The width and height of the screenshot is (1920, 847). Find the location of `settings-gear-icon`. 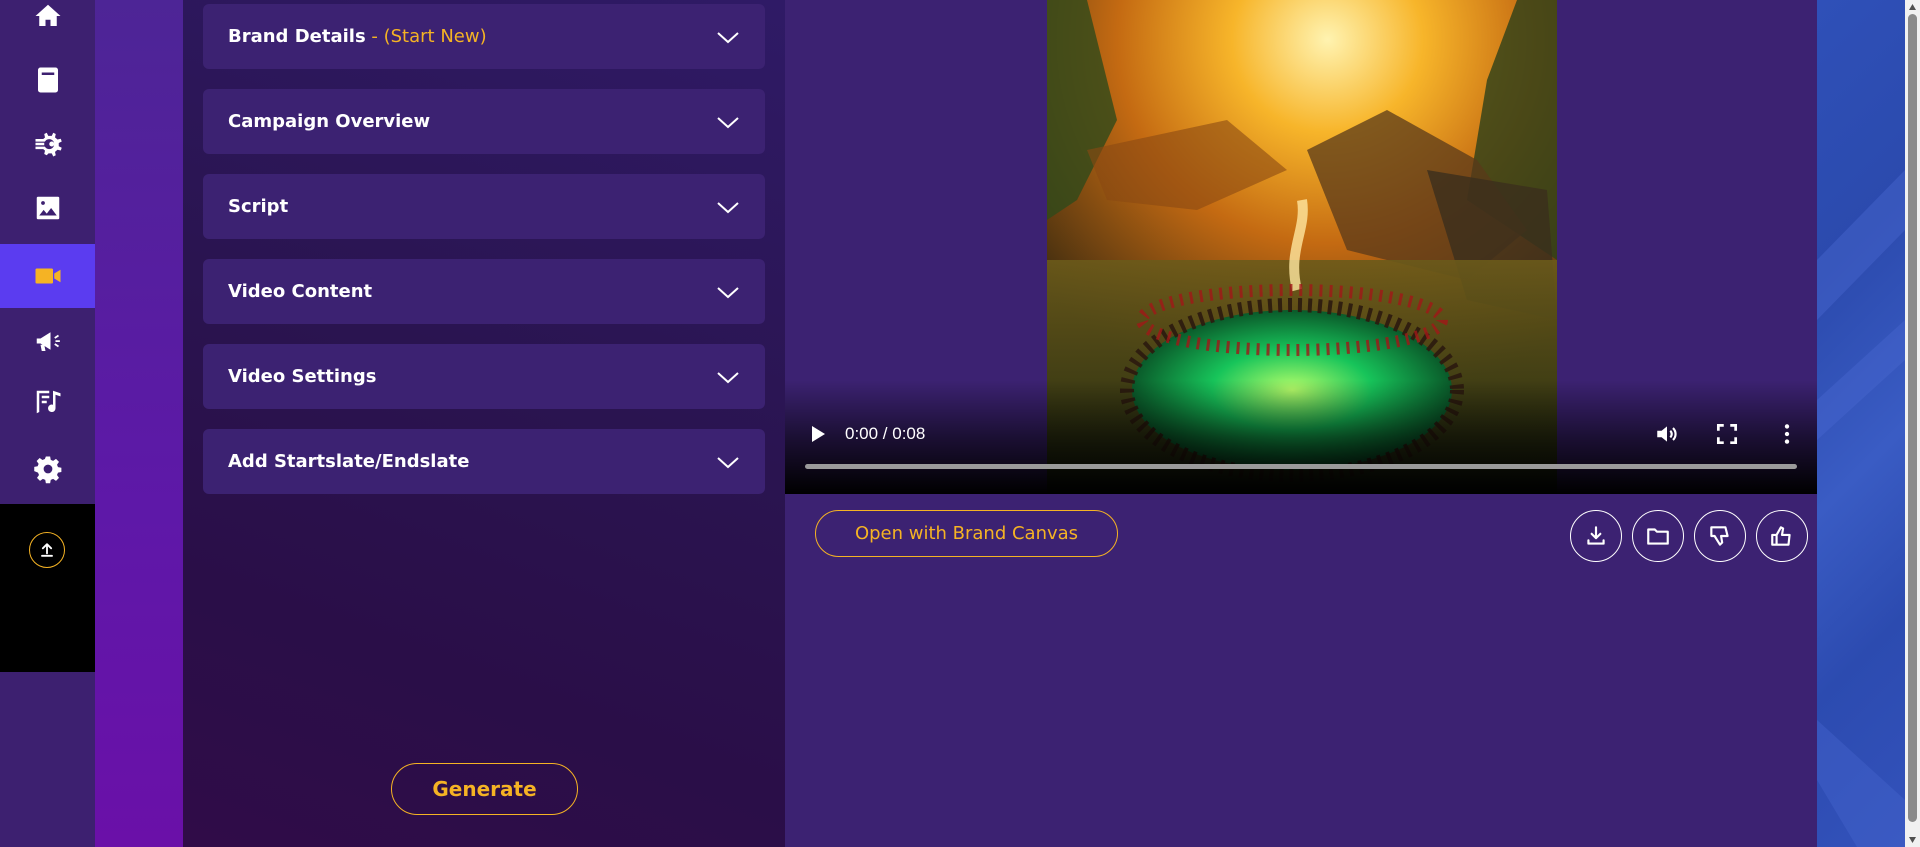

settings-gear-icon is located at coordinates (47, 470).